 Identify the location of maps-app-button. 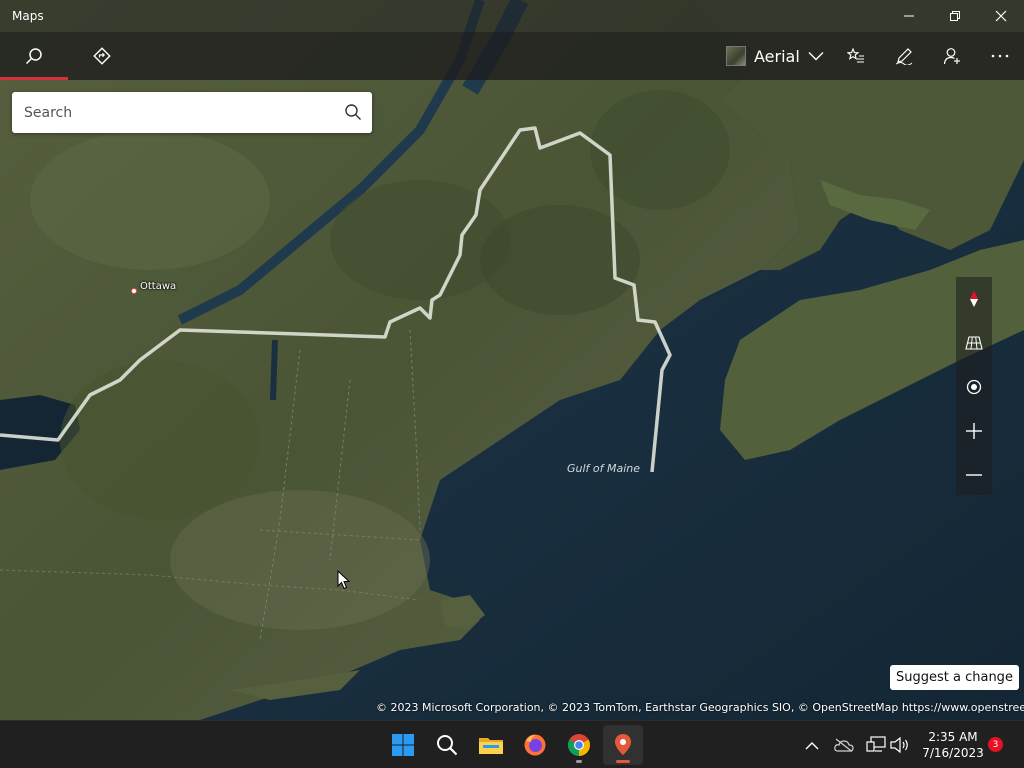
(623, 745).